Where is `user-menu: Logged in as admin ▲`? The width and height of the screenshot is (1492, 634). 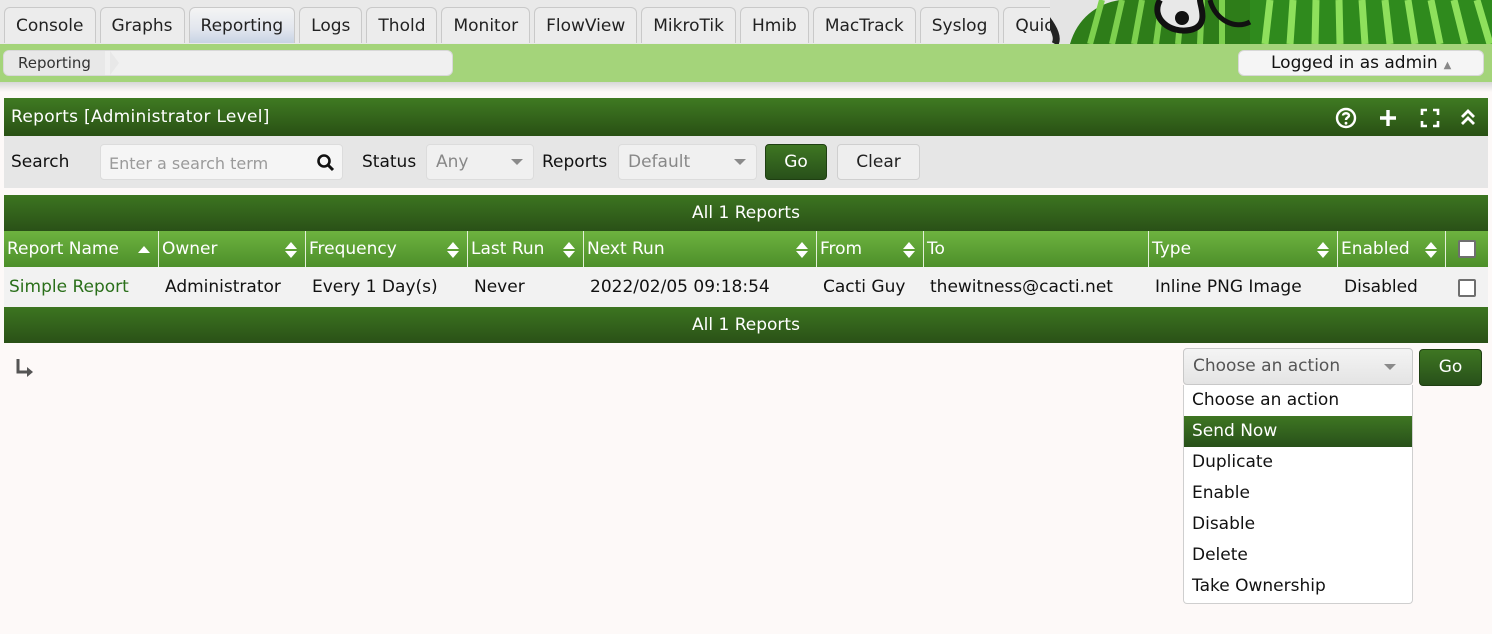
user-menu: Logged in as admin ▲ is located at coordinates (1361, 63).